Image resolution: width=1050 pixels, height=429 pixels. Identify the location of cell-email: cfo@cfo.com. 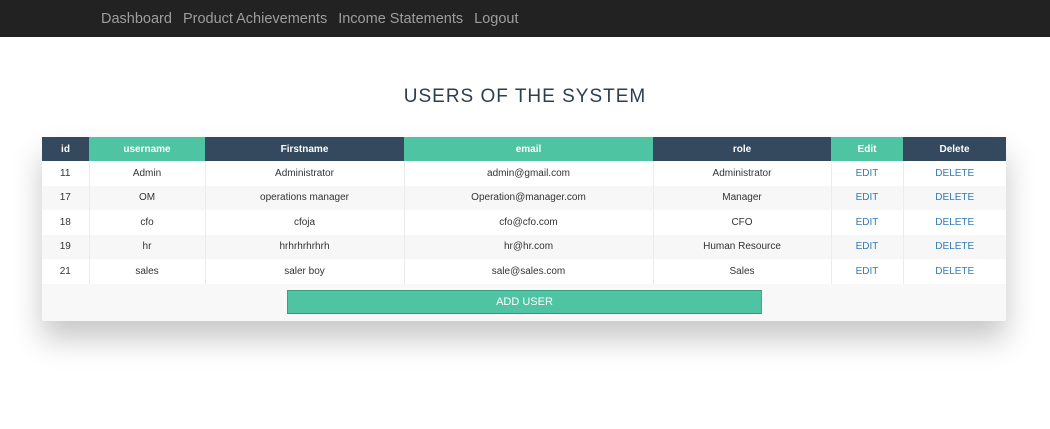
(529, 222).